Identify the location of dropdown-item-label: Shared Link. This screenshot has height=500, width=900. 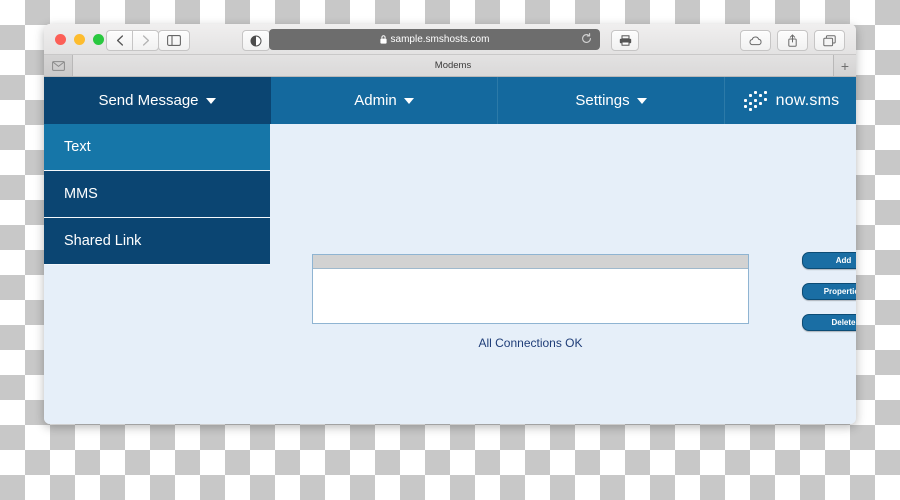
(103, 241).